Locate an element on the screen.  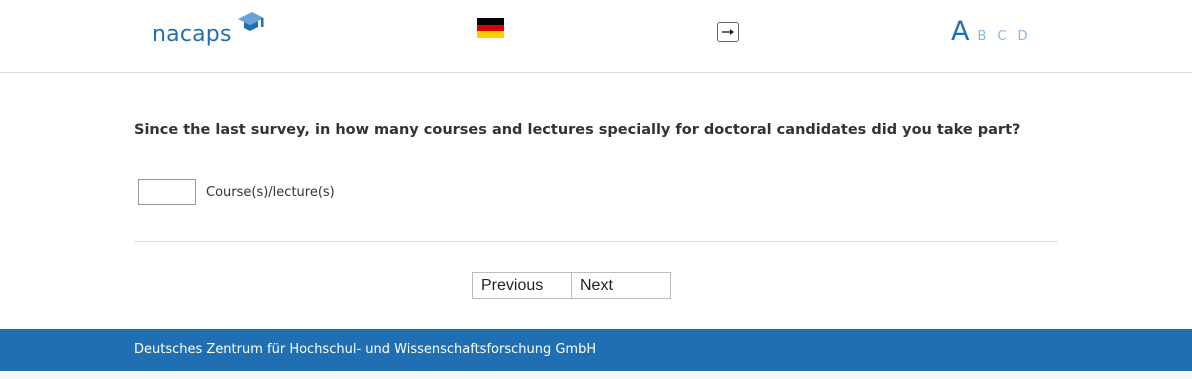
previous-button: Previous is located at coordinates (522, 285).